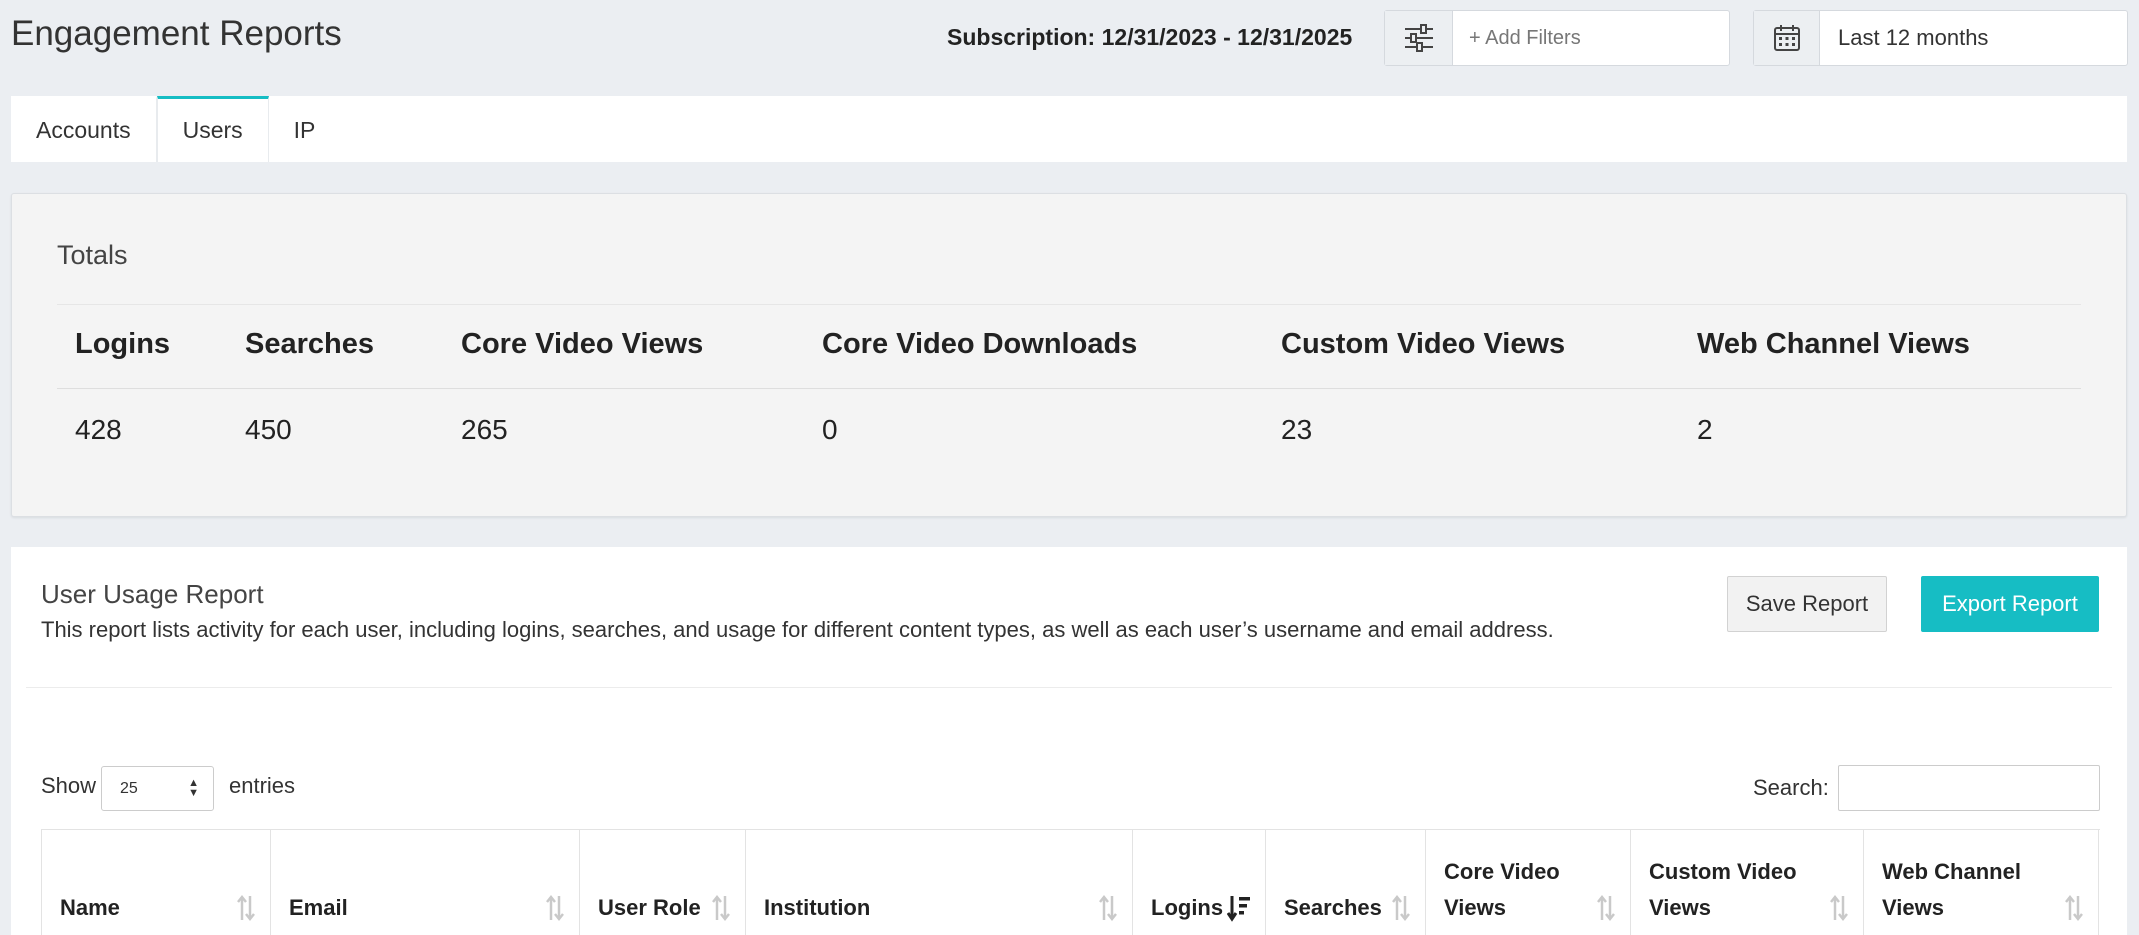 The width and height of the screenshot is (2139, 935). What do you see at coordinates (176, 33) in the screenshot?
I see `page-title: Engagement Reports` at bounding box center [176, 33].